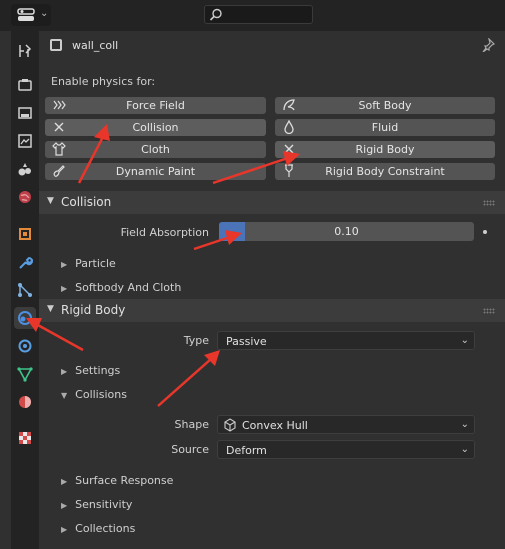  I want to click on pin-icon, so click(488, 45).